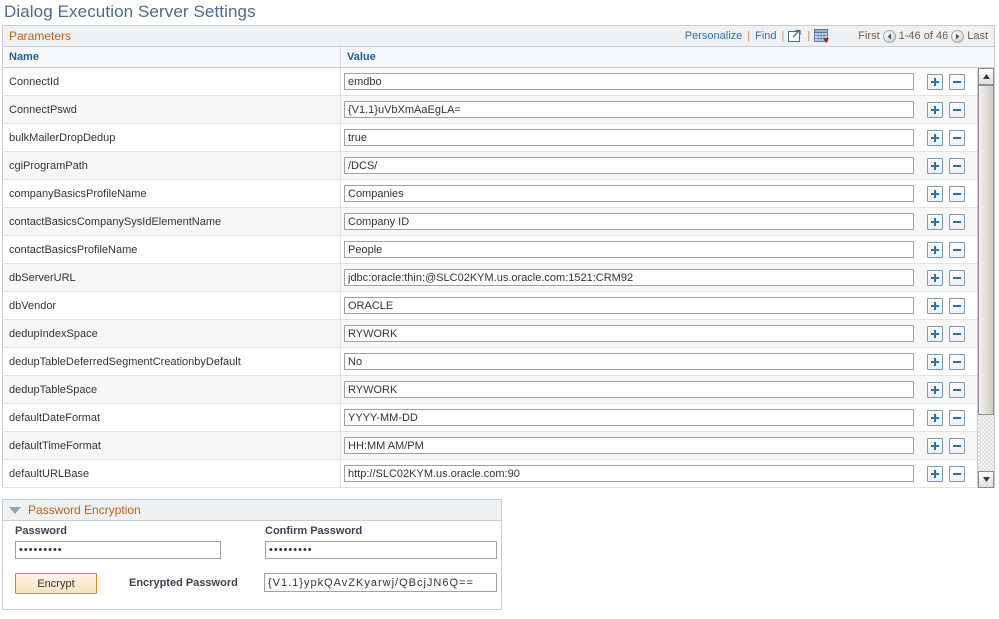 The image size is (999, 619). What do you see at coordinates (15, 510) in the screenshot?
I see `collapse-triangle-icon` at bounding box center [15, 510].